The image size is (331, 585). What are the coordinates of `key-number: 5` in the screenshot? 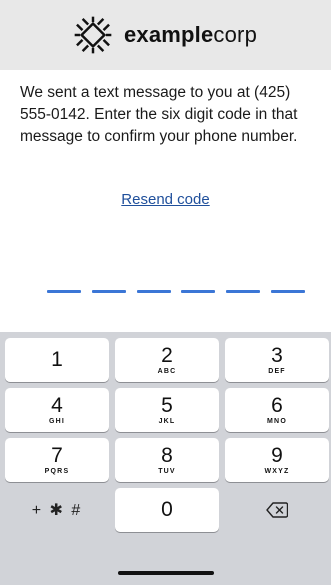 It's located at (167, 405).